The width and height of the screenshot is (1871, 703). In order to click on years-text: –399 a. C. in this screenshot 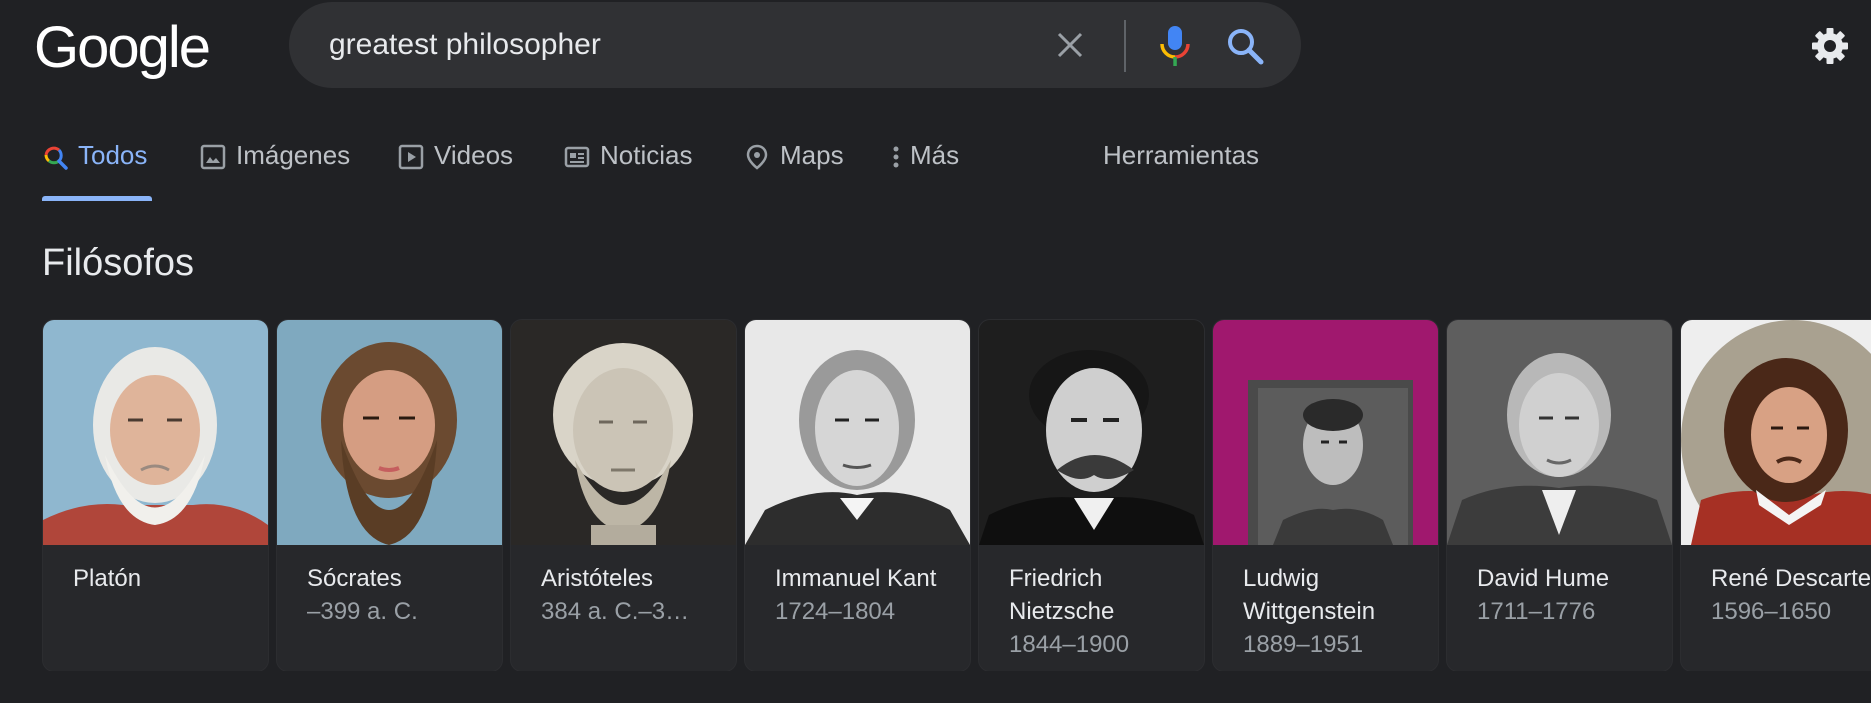, I will do `click(362, 611)`.